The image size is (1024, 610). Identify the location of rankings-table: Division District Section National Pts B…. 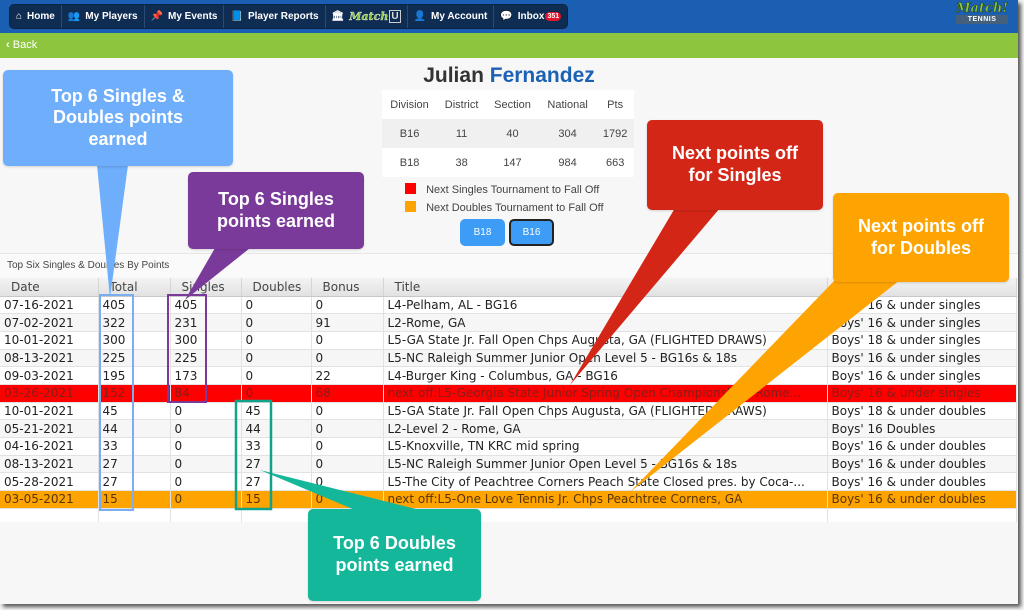
(508, 133).